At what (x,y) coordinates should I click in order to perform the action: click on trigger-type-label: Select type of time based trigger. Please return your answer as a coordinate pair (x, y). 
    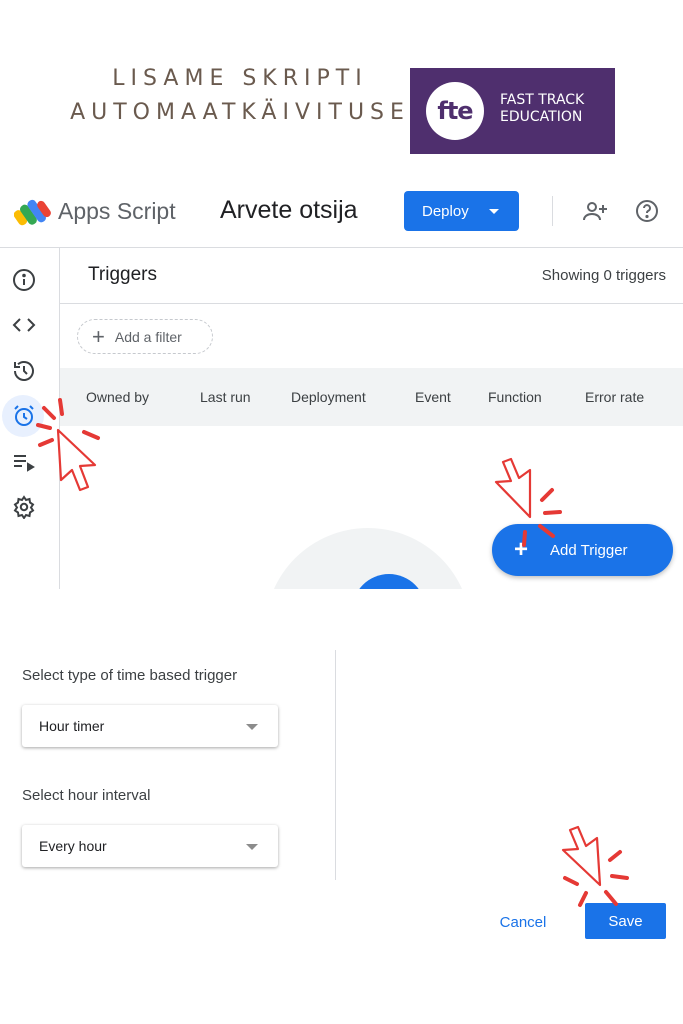
    Looking at the image, I should click on (130, 675).